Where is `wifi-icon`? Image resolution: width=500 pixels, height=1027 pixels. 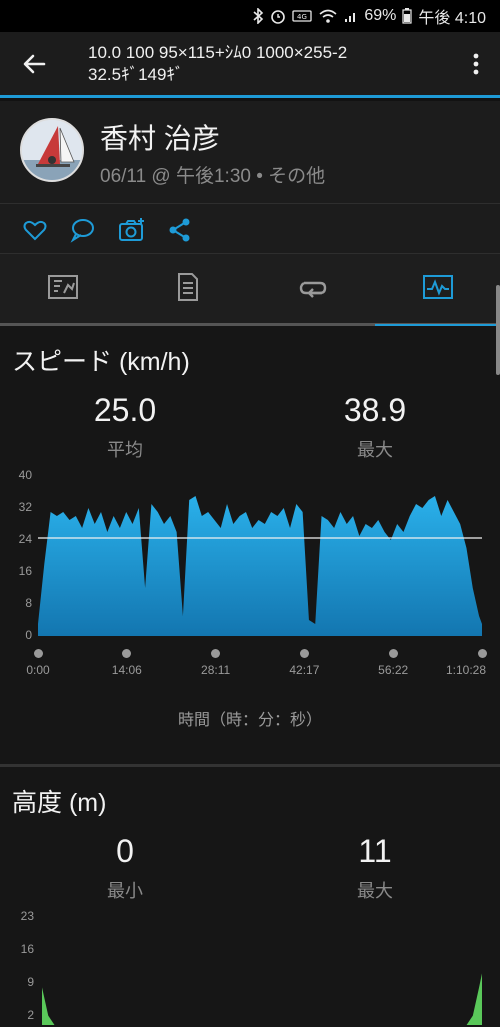
wifi-icon is located at coordinates (328, 16).